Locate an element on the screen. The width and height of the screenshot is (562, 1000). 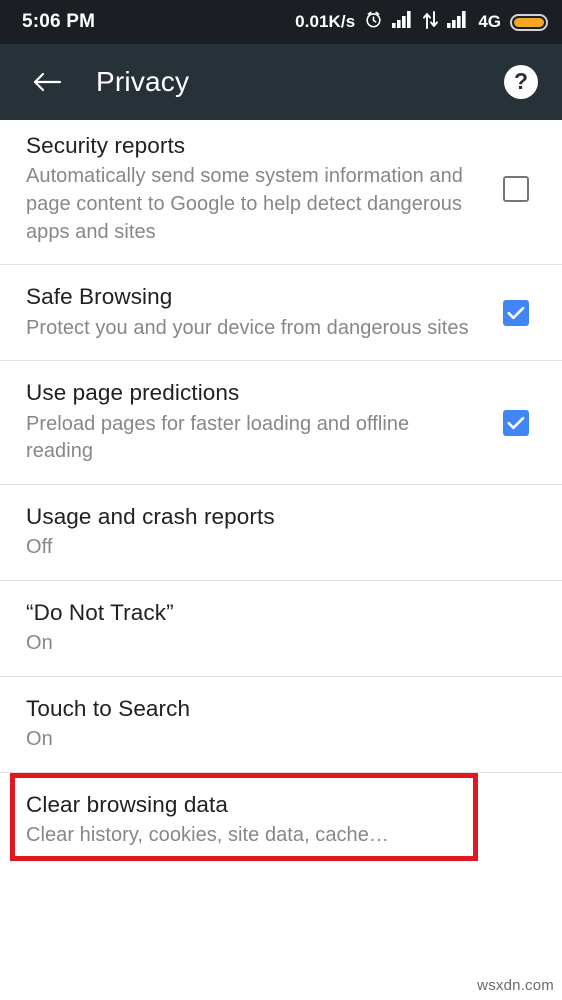
setting-subtitle: Off is located at coordinates (39, 547).